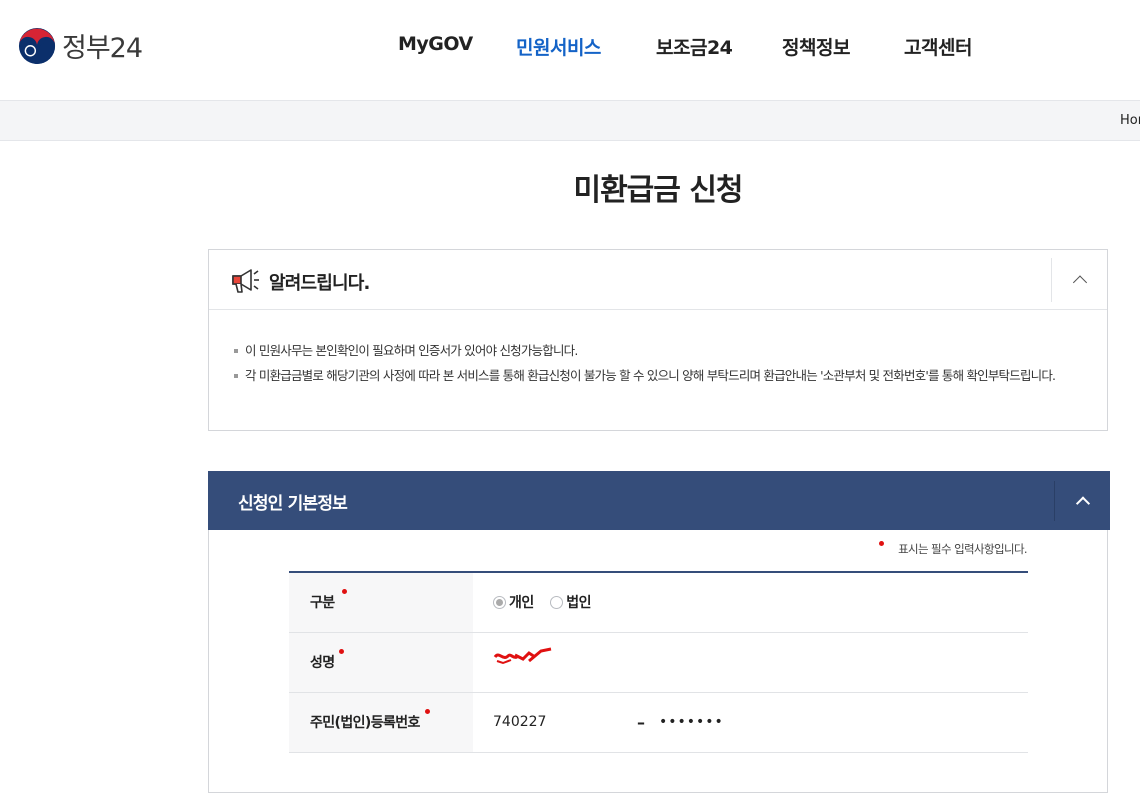  I want to click on name-label: 성명, so click(322, 663).